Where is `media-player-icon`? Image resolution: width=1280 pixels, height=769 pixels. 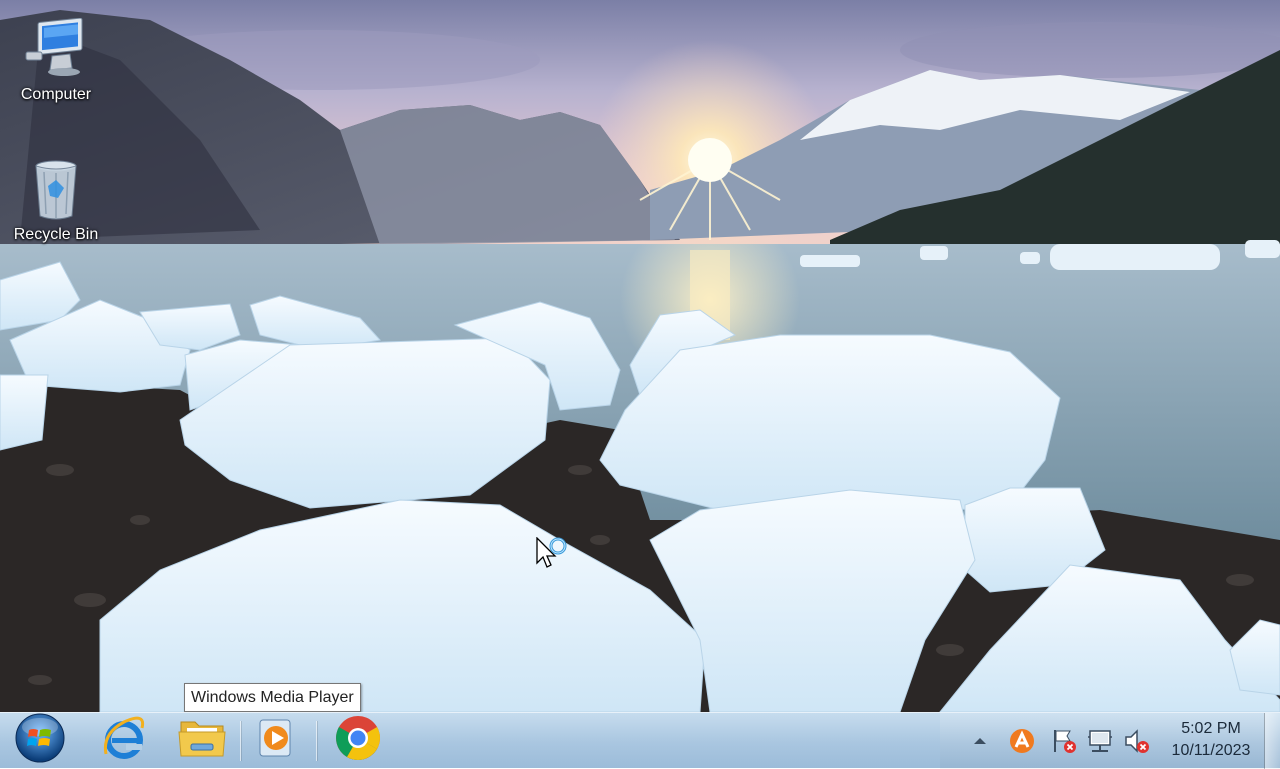 media-player-icon is located at coordinates (276, 740).